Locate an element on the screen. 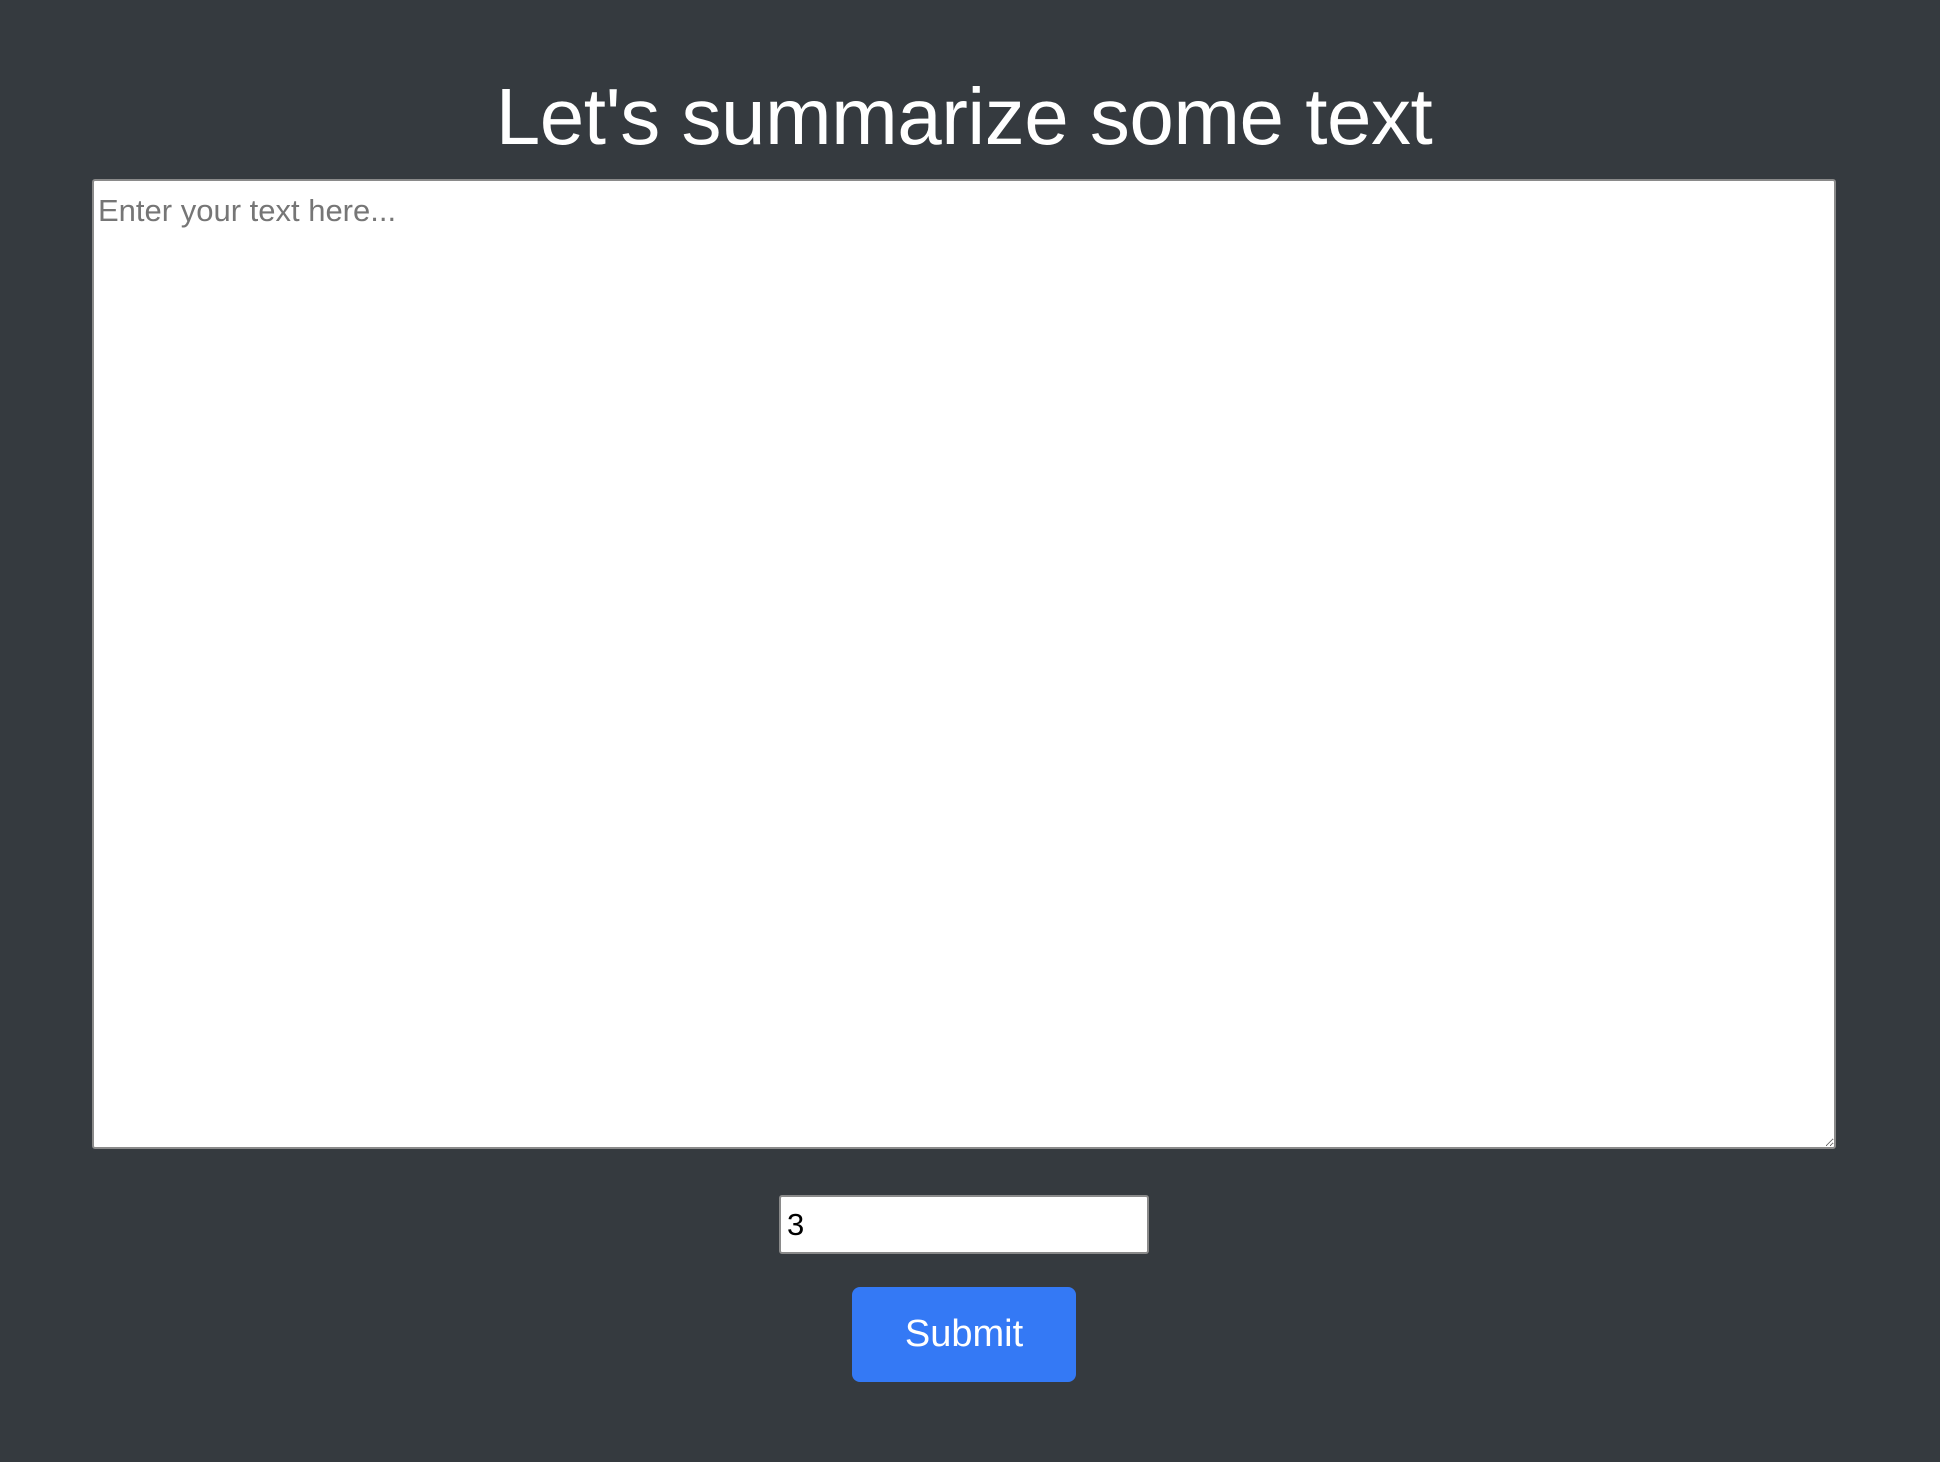 This screenshot has height=1462, width=1940. page-title: Let's summarize some text is located at coordinates (964, 116).